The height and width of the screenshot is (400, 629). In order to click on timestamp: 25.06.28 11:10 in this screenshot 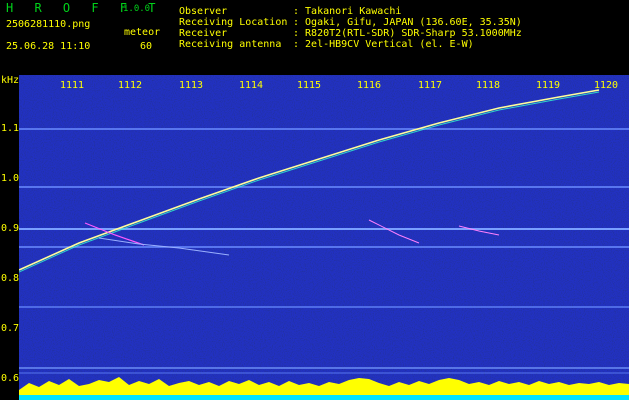, I will do `click(48, 46)`.